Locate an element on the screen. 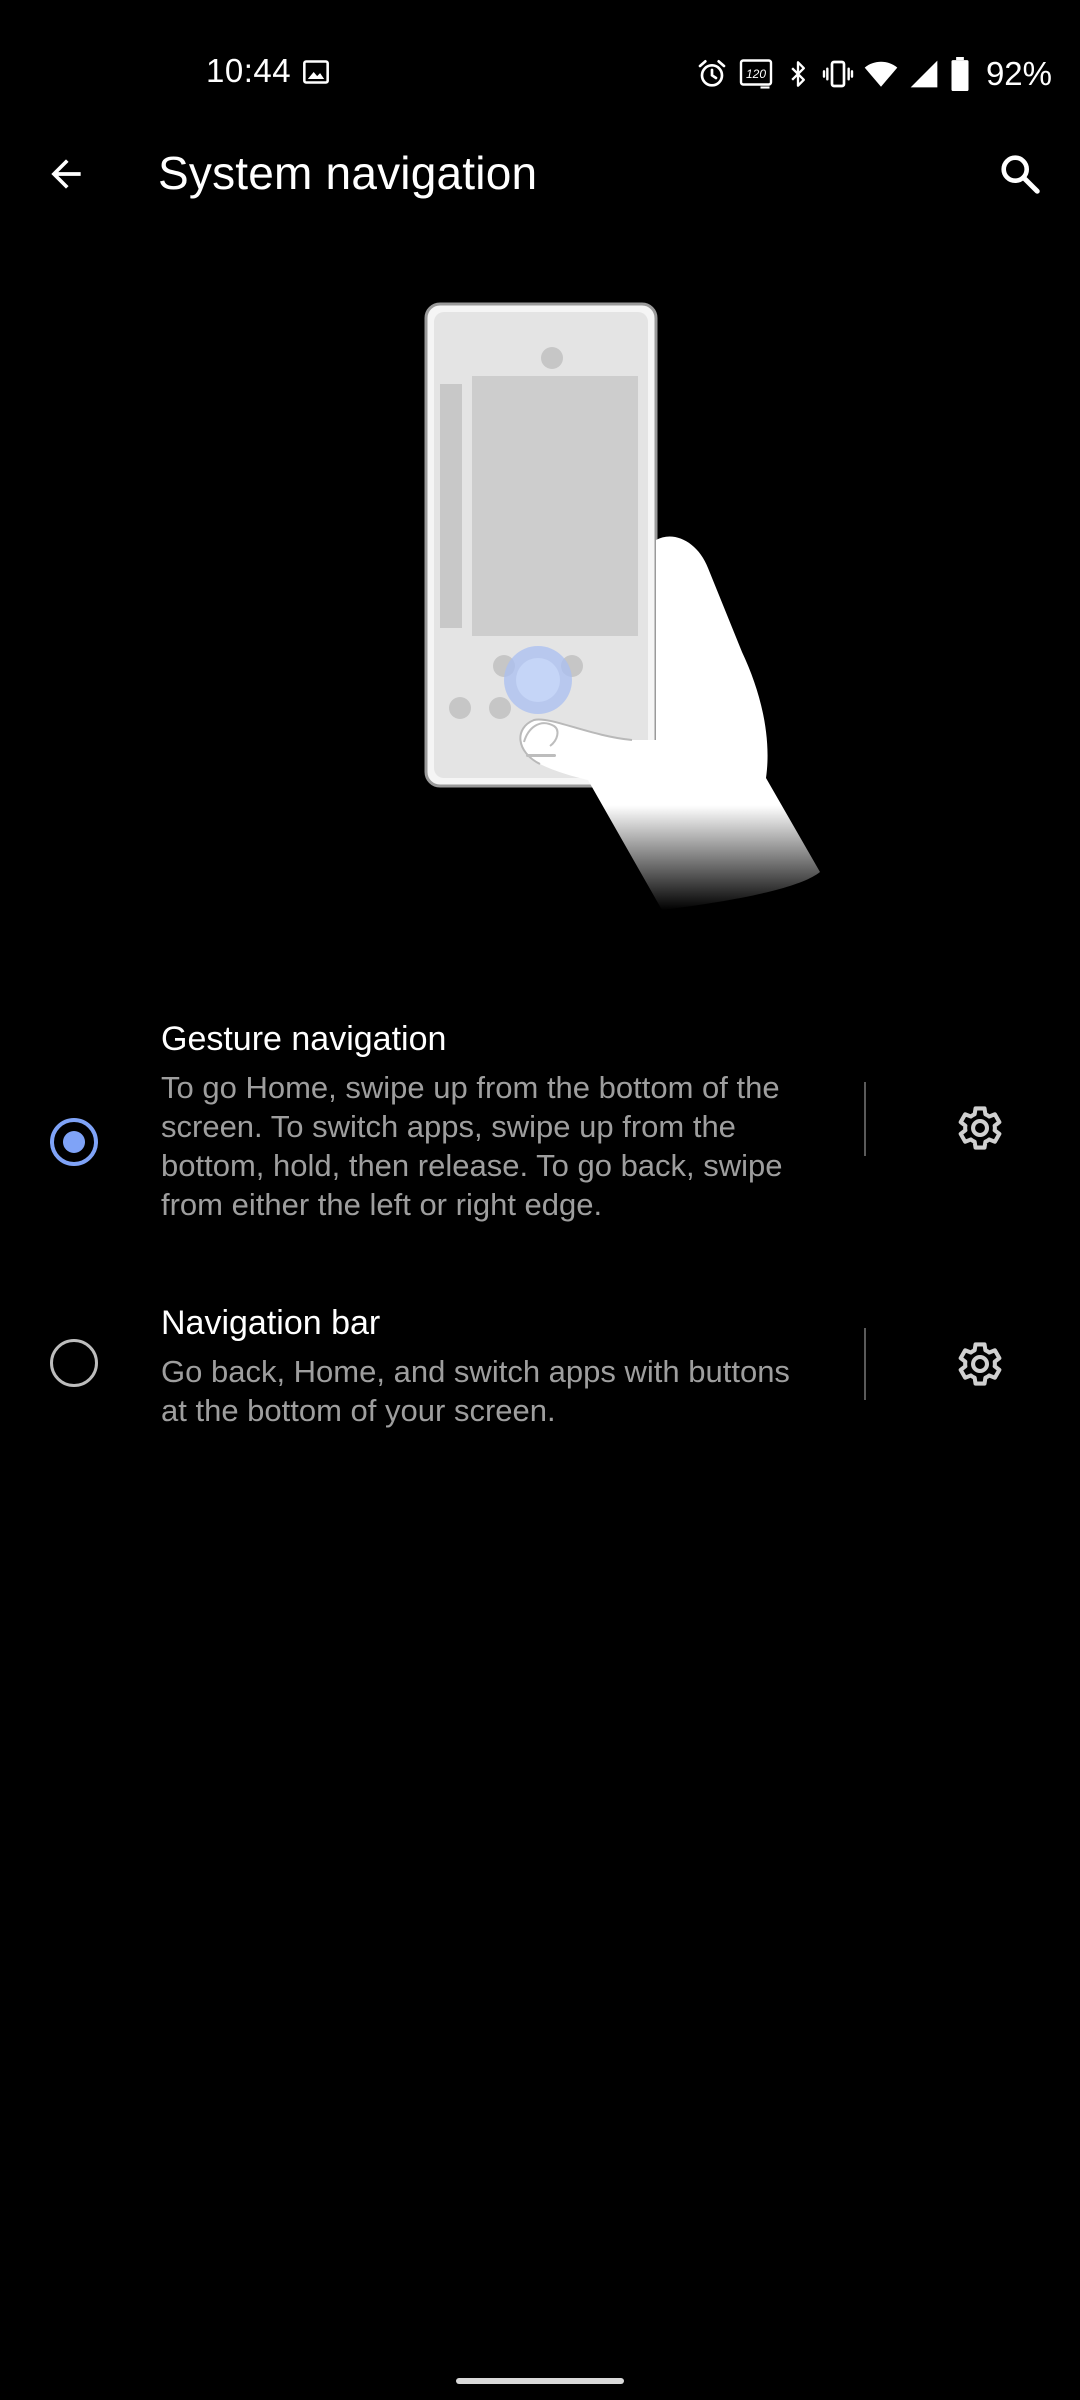 Image resolution: width=1080 pixels, height=2400 pixels. gesture-navigation-title: Gesture navigation is located at coordinates (304, 1039).